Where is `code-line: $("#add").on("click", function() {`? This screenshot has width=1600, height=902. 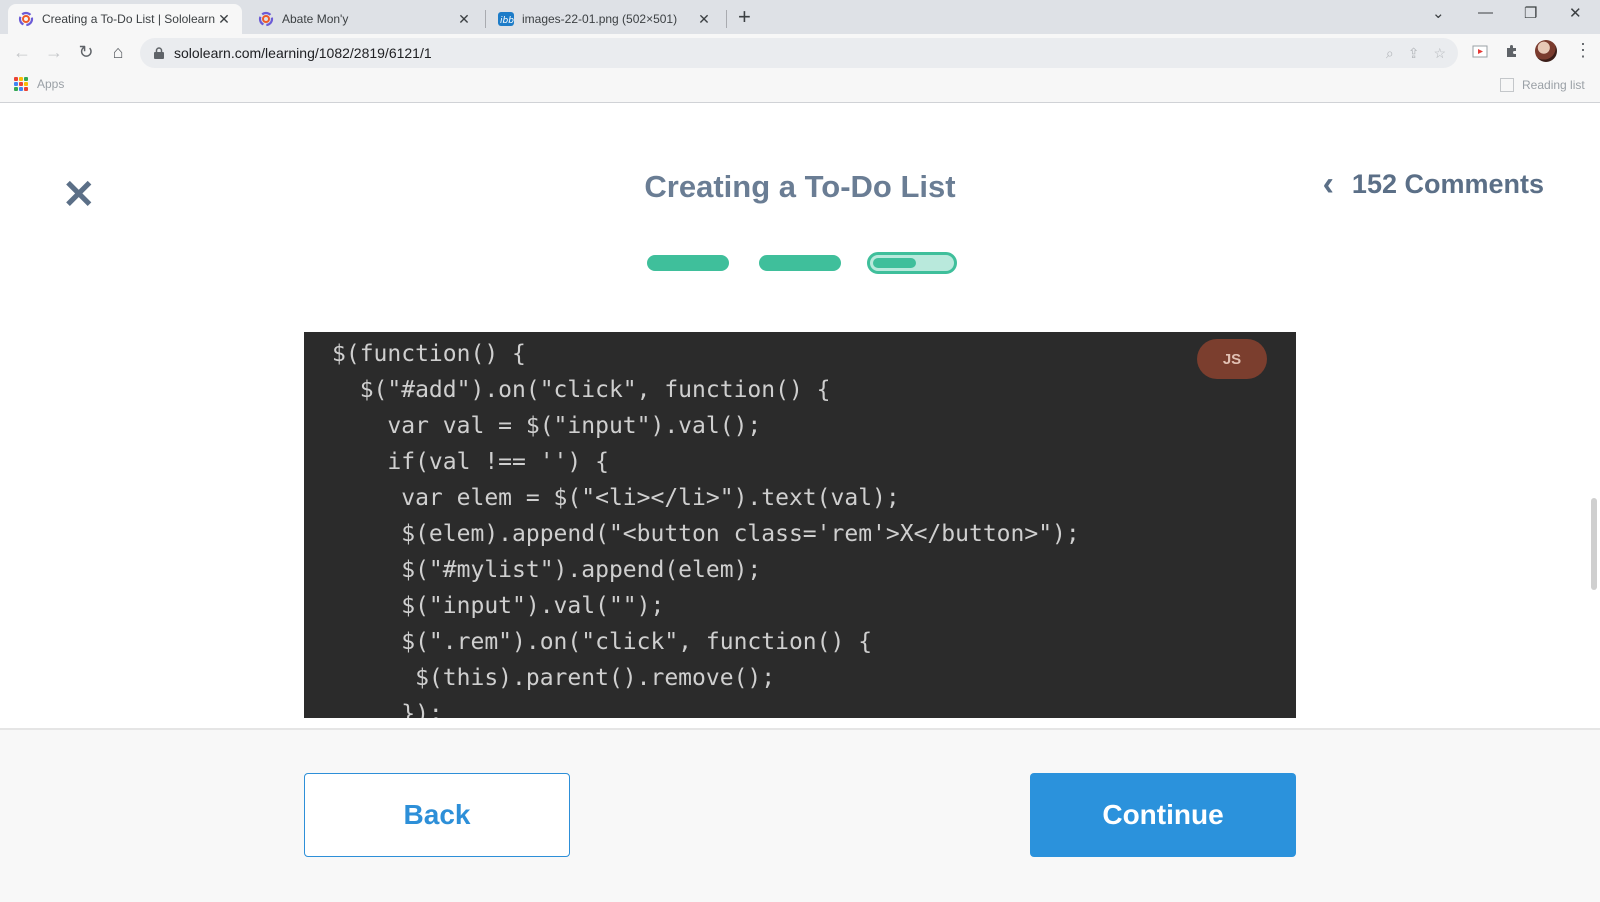 code-line: $("#add").on("click", function() { is located at coordinates (581, 390).